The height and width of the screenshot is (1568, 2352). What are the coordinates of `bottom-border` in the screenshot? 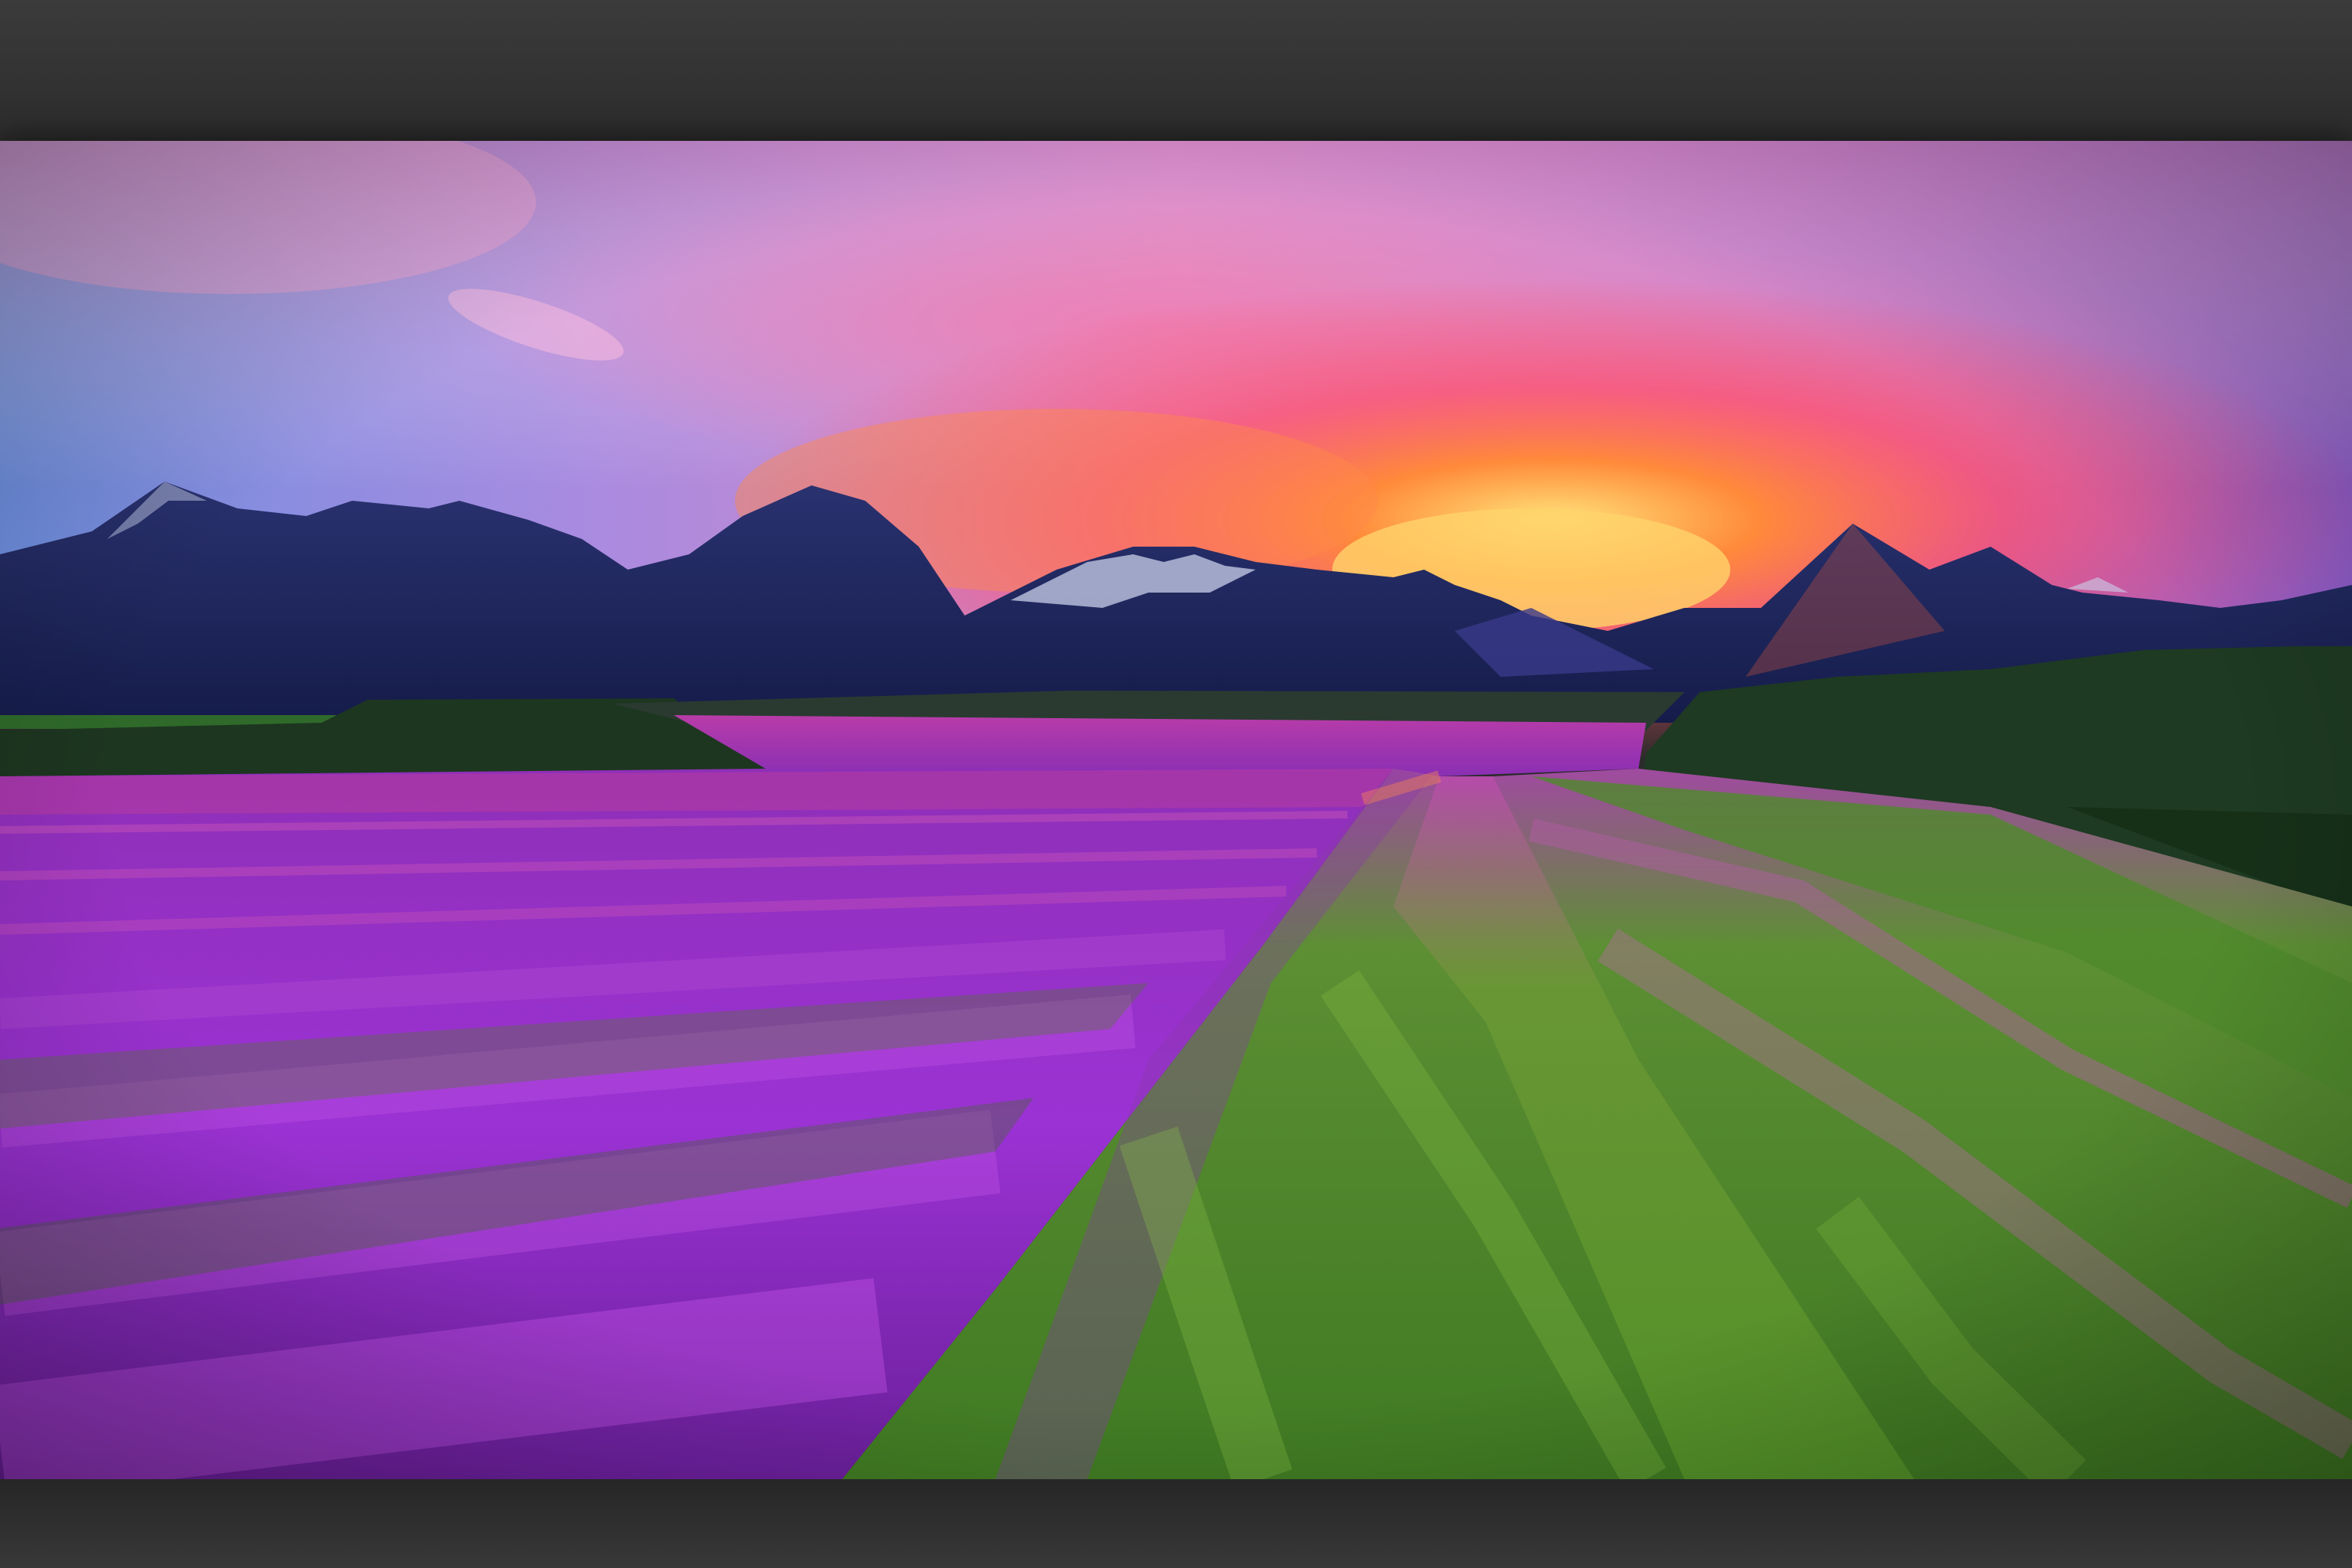 It's located at (1176, 1523).